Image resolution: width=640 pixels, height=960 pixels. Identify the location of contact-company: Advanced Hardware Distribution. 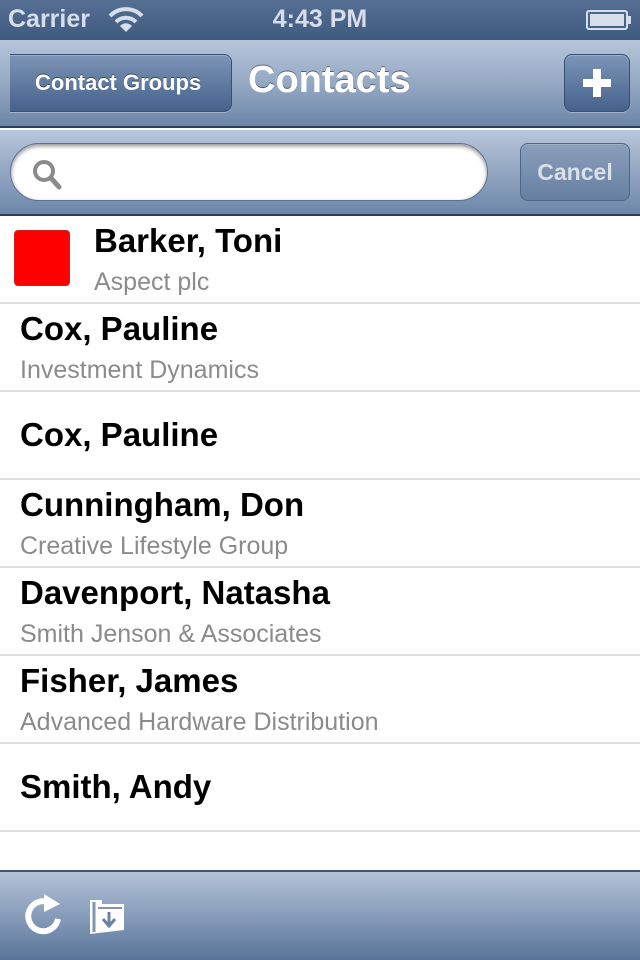
(199, 722).